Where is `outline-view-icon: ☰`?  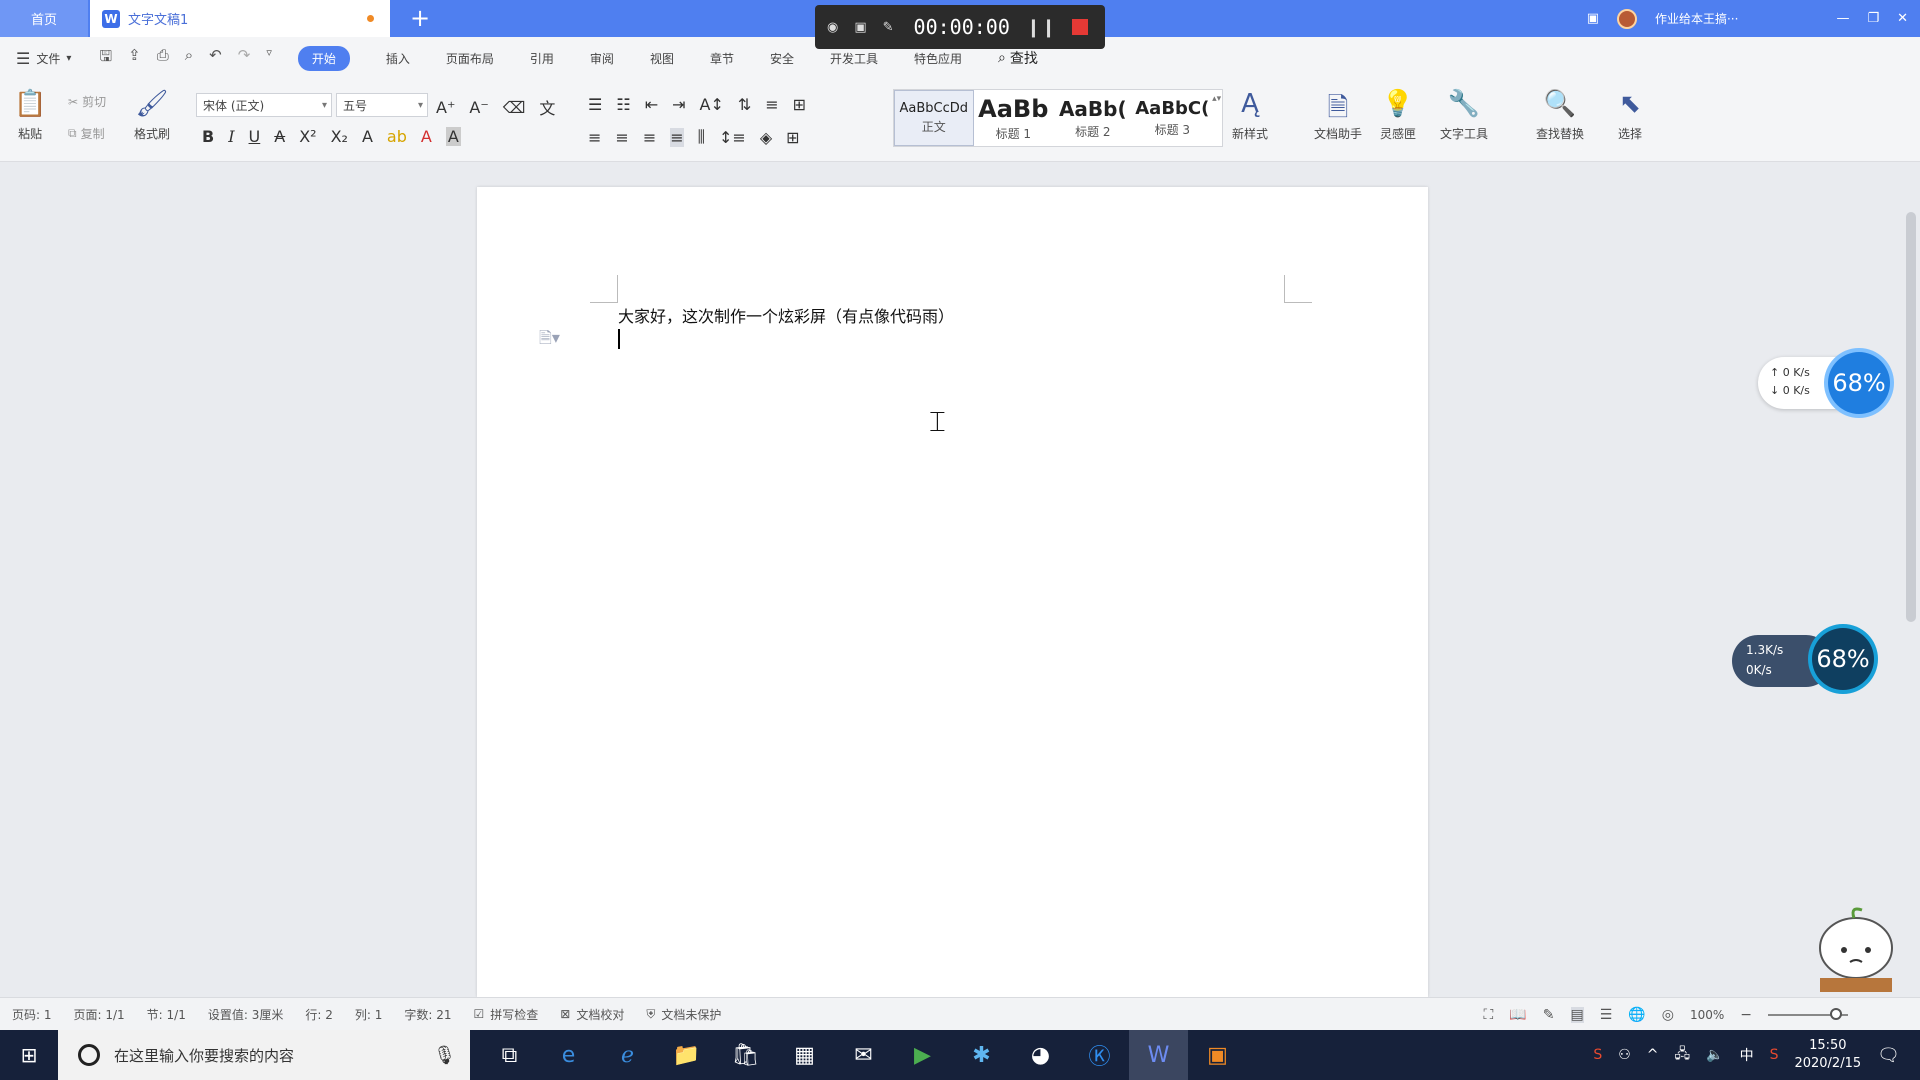 outline-view-icon: ☰ is located at coordinates (1606, 1015).